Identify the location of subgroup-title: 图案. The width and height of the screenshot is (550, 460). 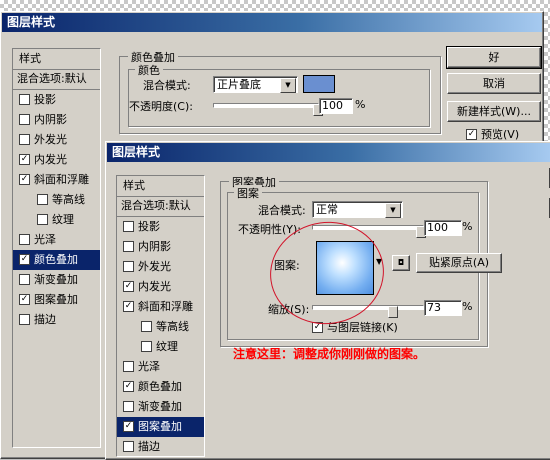
(248, 193).